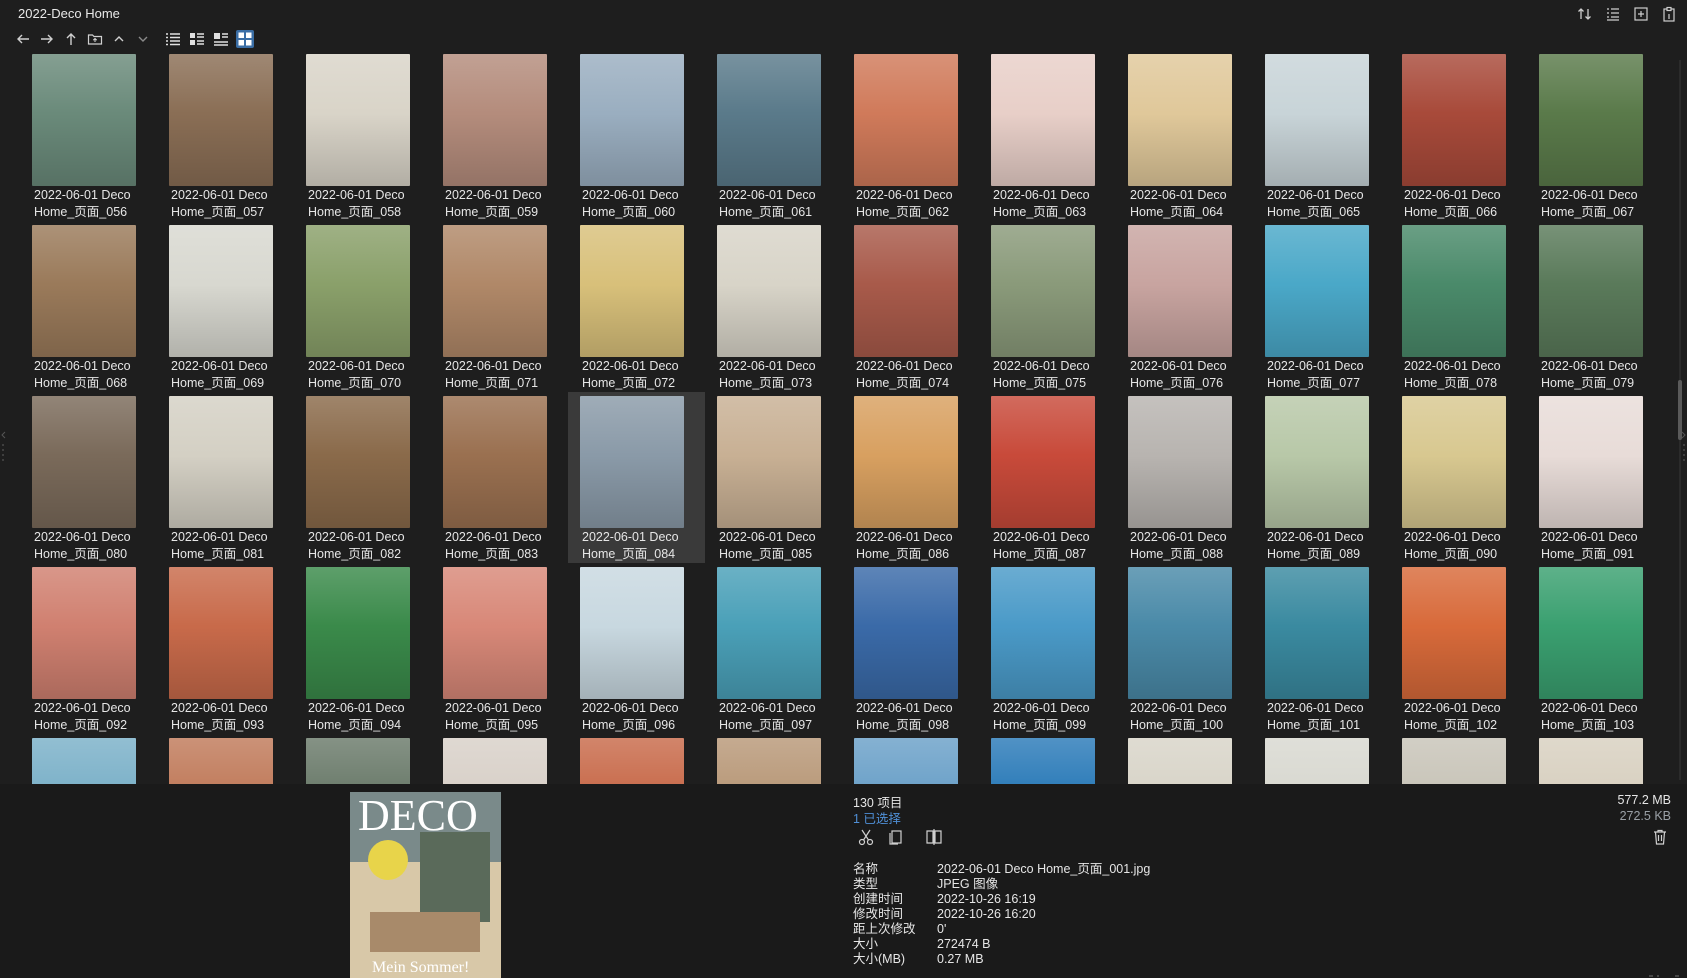  I want to click on thumbnail-item: 2022-06-01 Deco Home_页面_072, so click(636, 306).